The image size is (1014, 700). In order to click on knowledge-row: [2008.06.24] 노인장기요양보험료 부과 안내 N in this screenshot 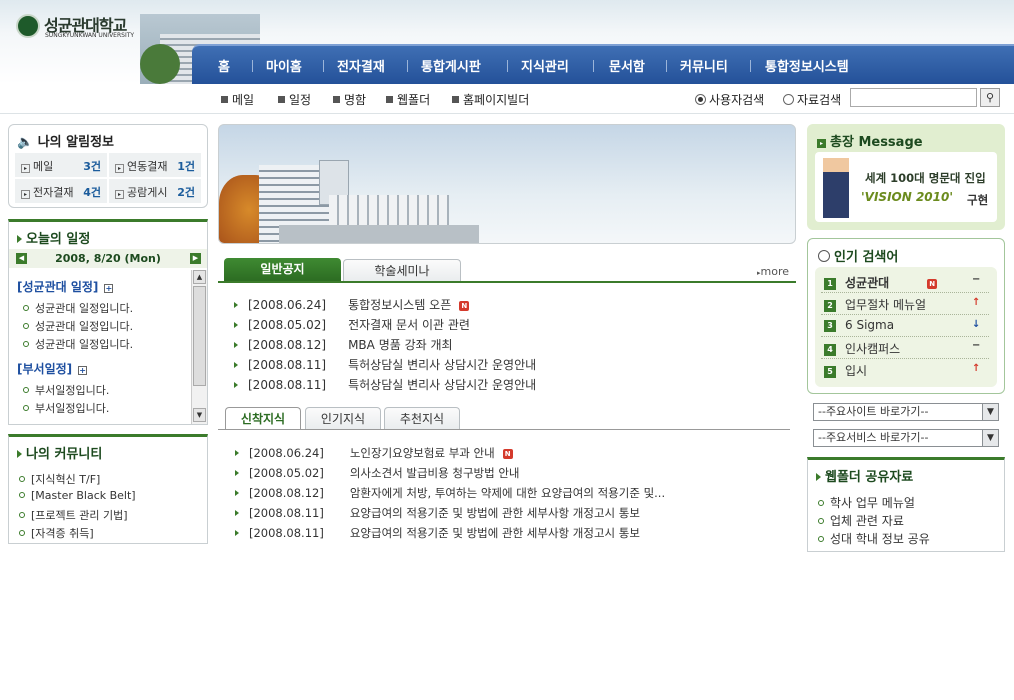, I will do `click(374, 453)`.